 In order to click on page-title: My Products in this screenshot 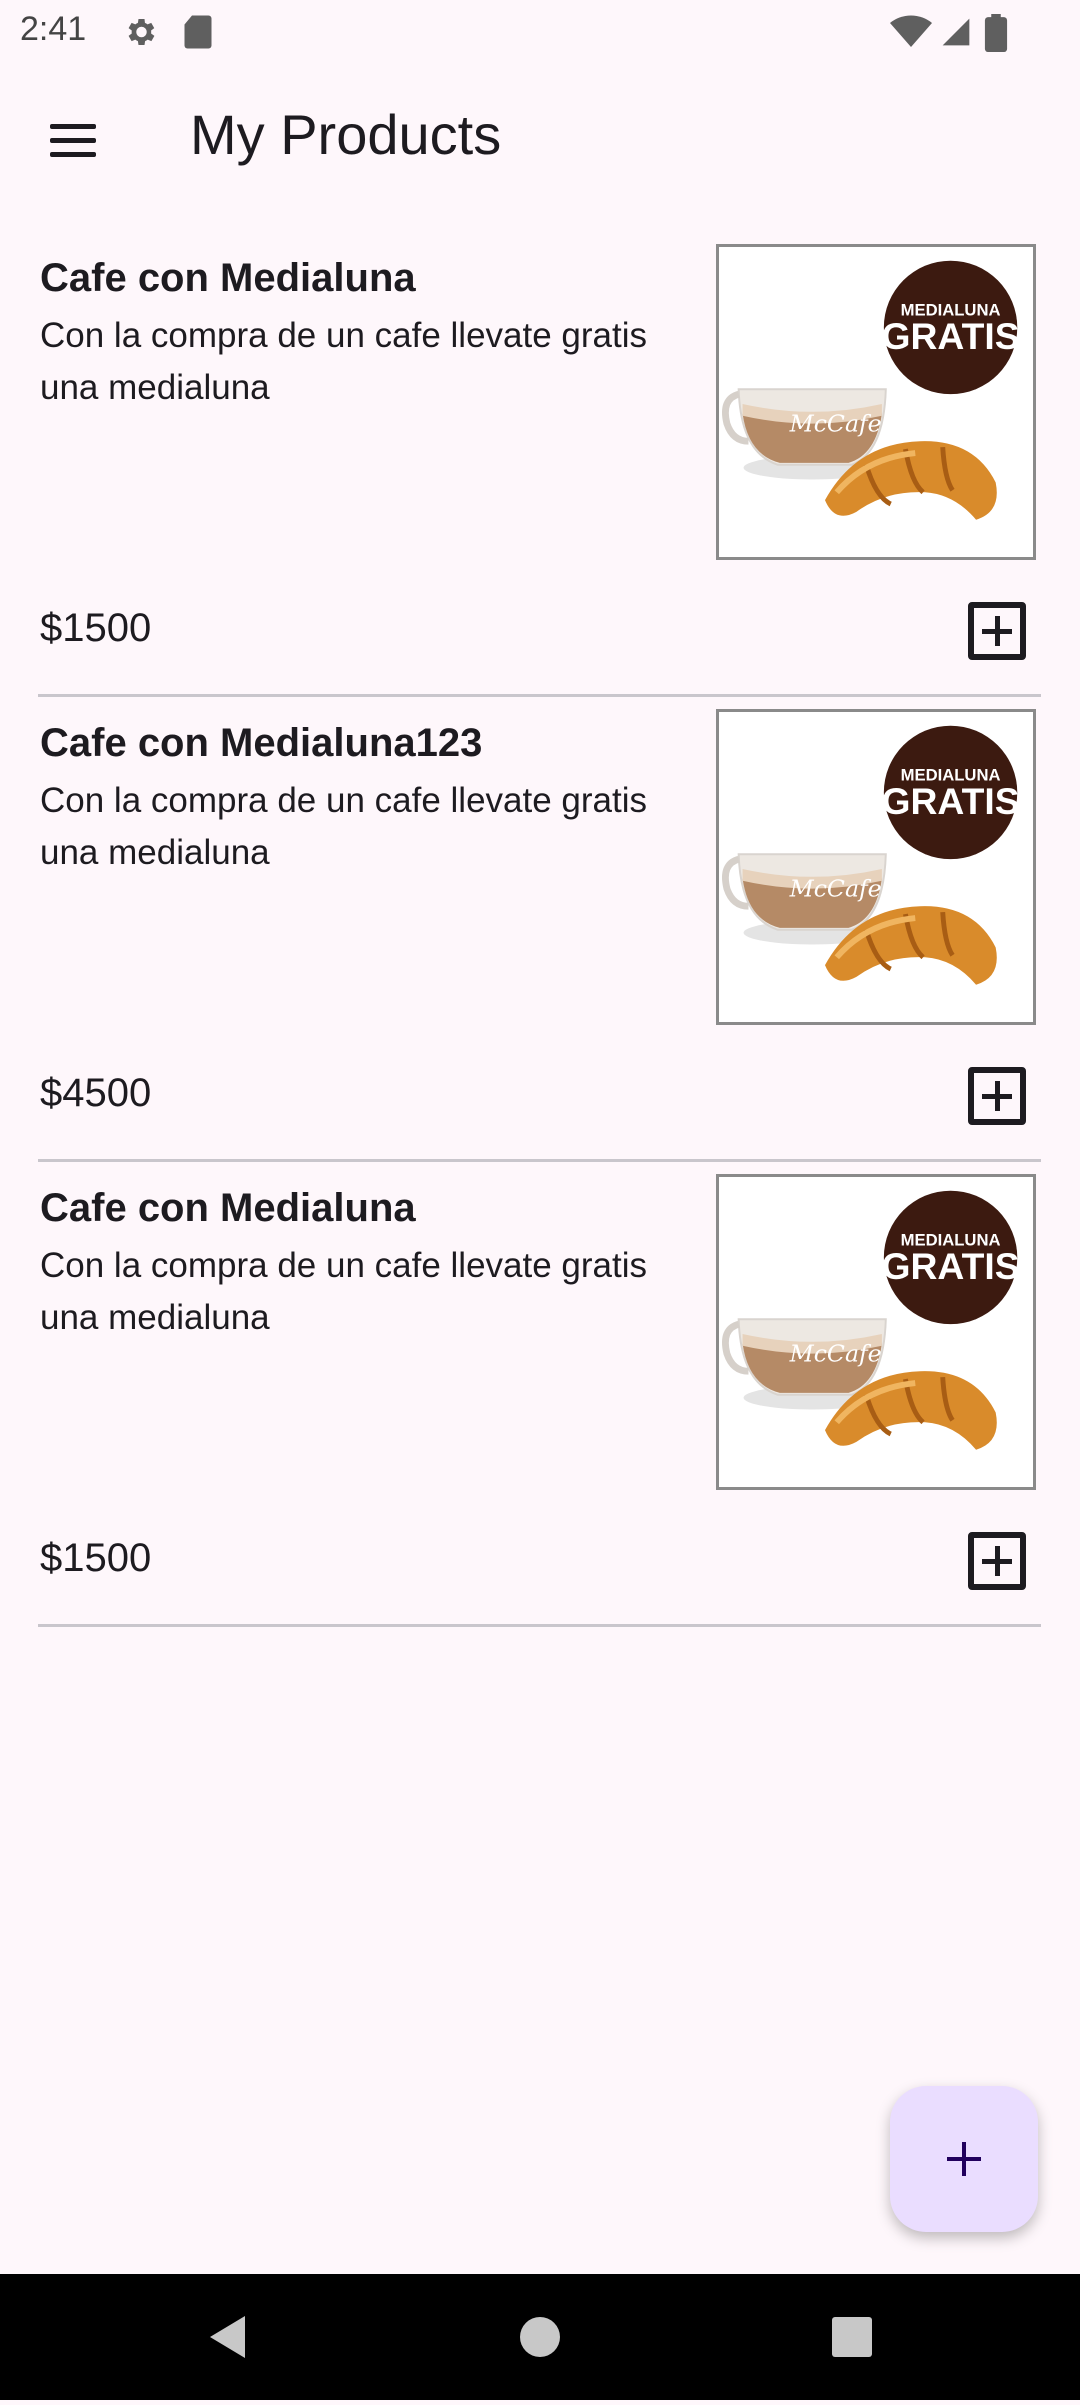, I will do `click(346, 134)`.